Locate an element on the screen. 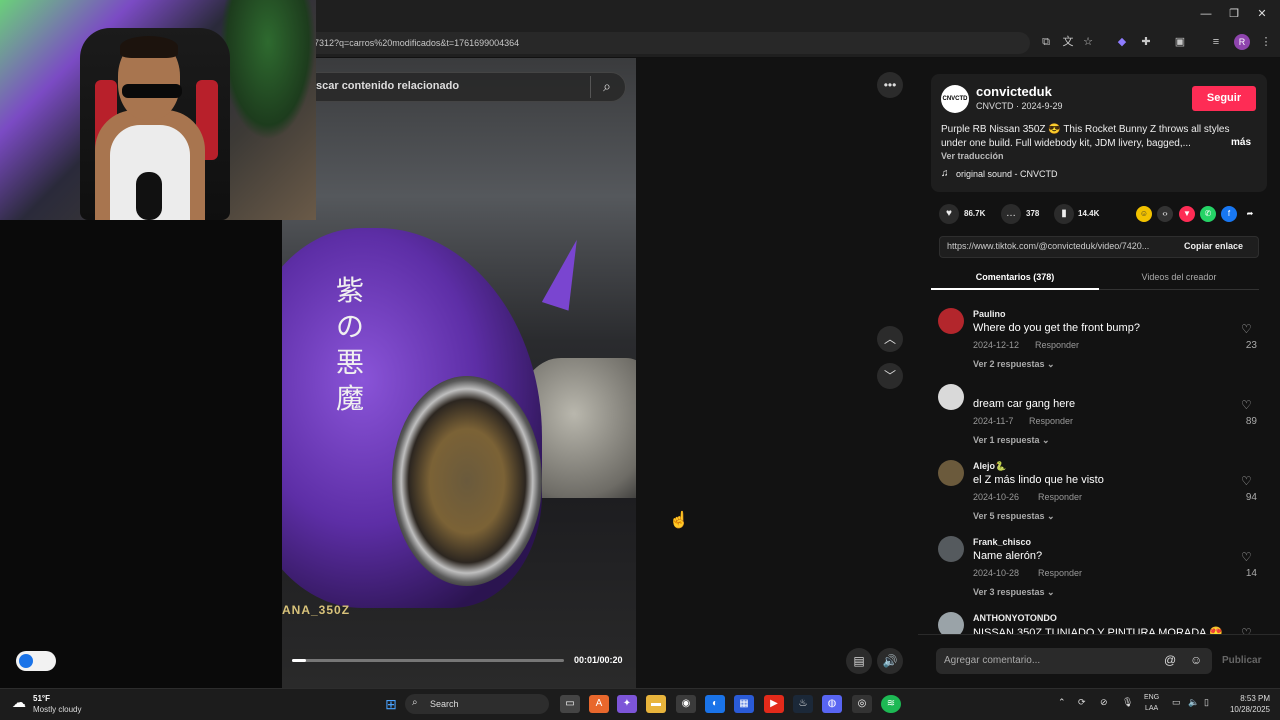 This screenshot has height=720, width=1280. related-search-input: scar contenido relacionado is located at coordinates (387, 86).